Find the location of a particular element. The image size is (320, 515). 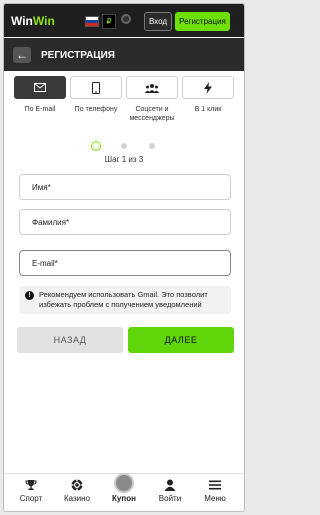

lightning-icon is located at coordinates (208, 87).